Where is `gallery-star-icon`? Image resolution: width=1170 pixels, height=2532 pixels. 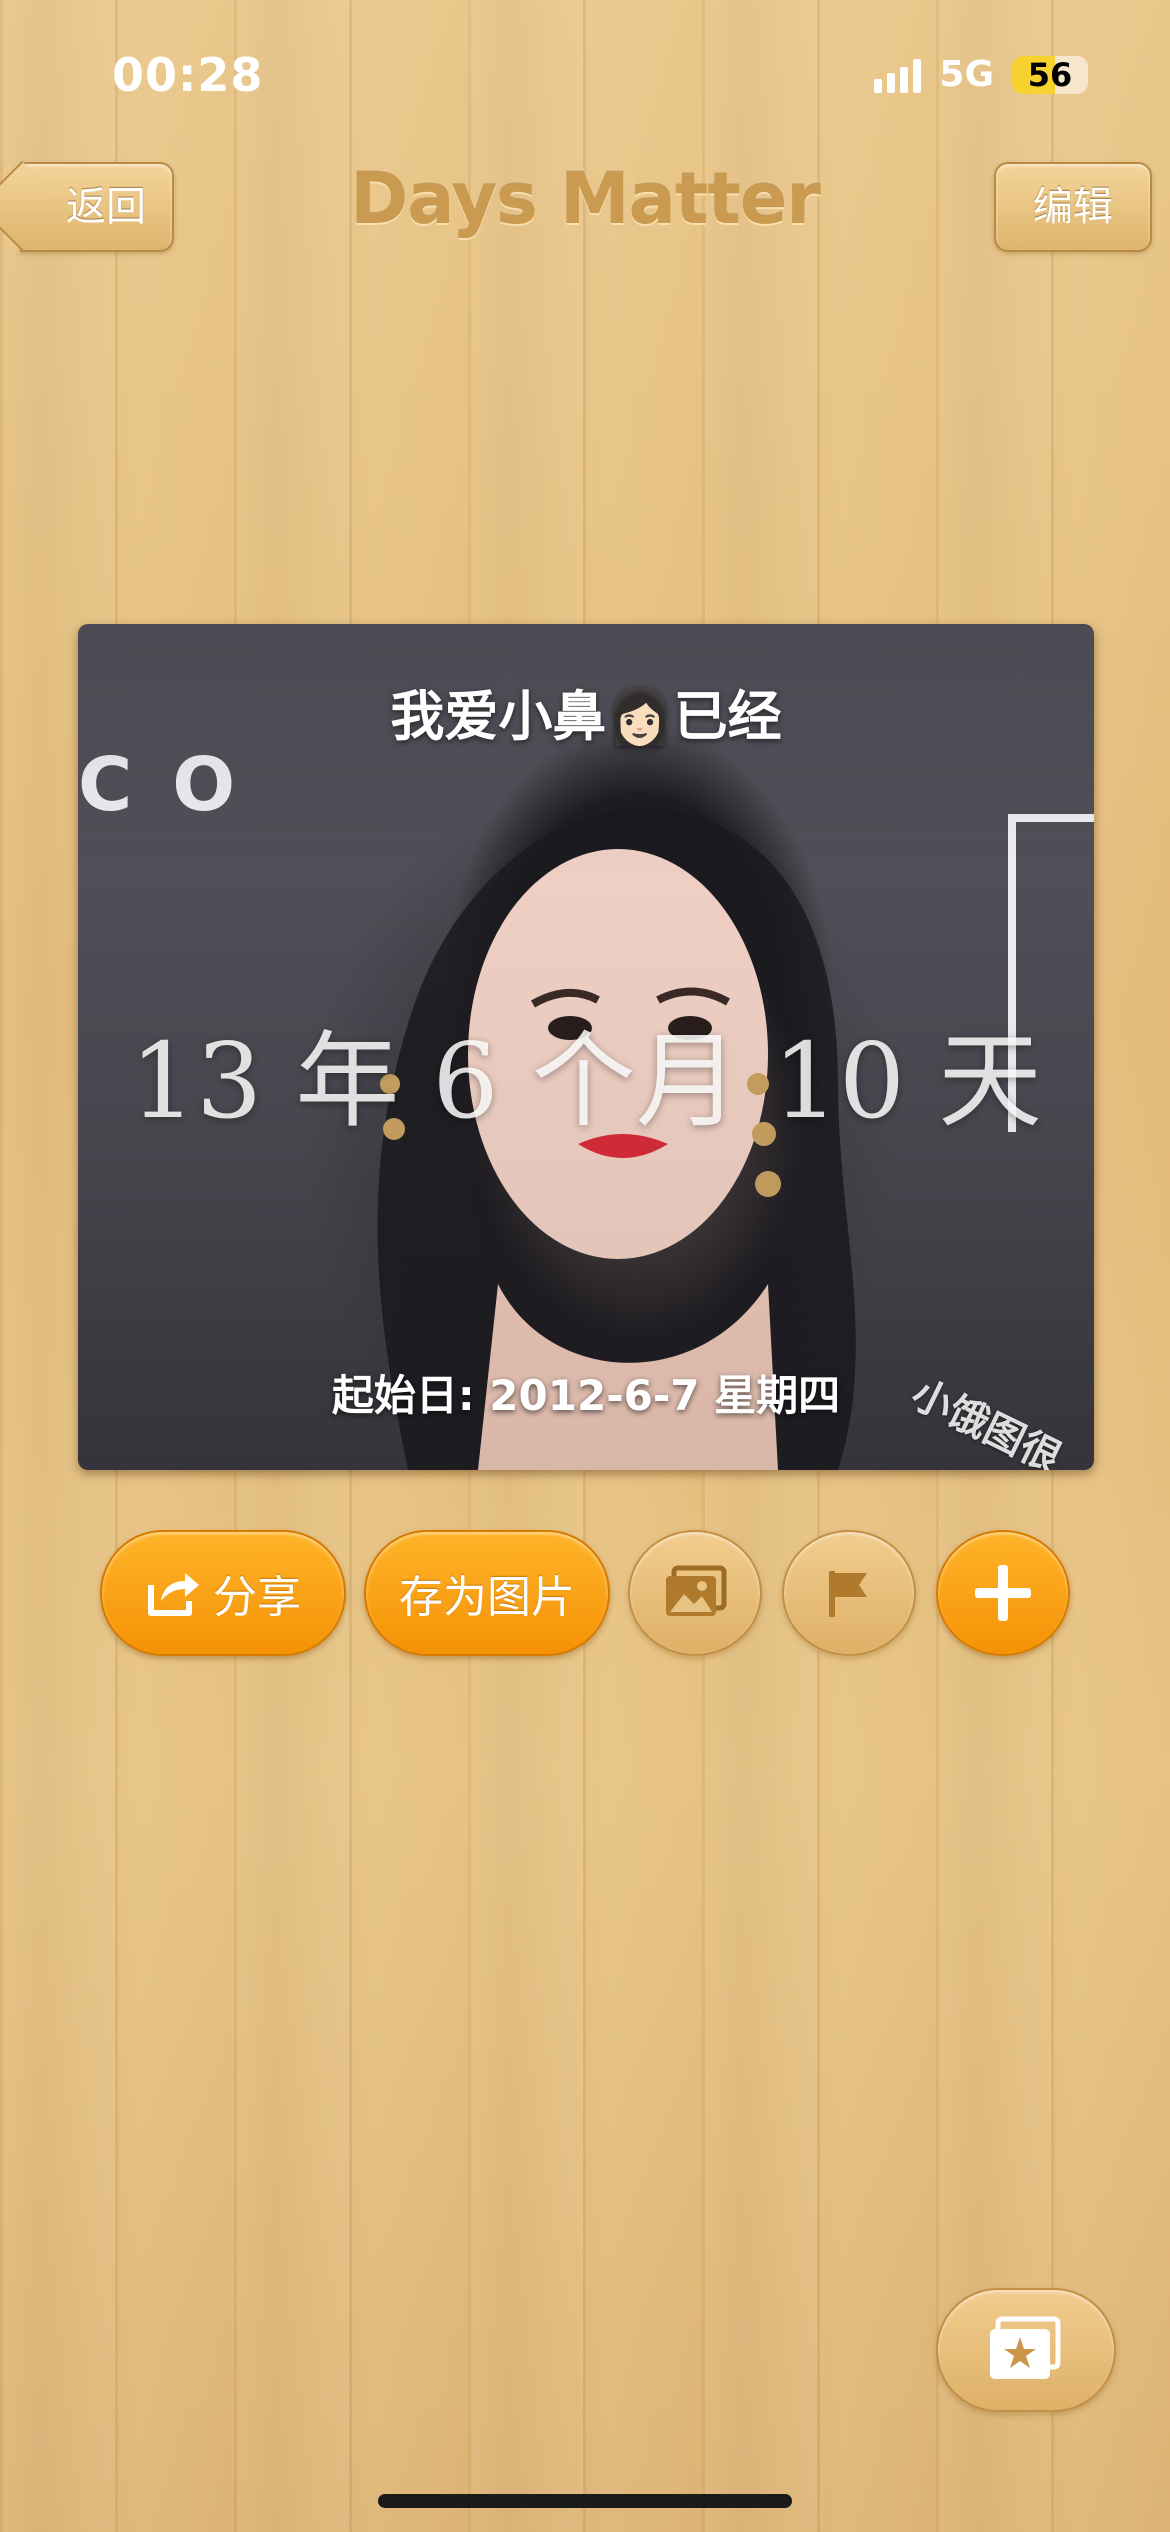 gallery-star-icon is located at coordinates (1025, 2347).